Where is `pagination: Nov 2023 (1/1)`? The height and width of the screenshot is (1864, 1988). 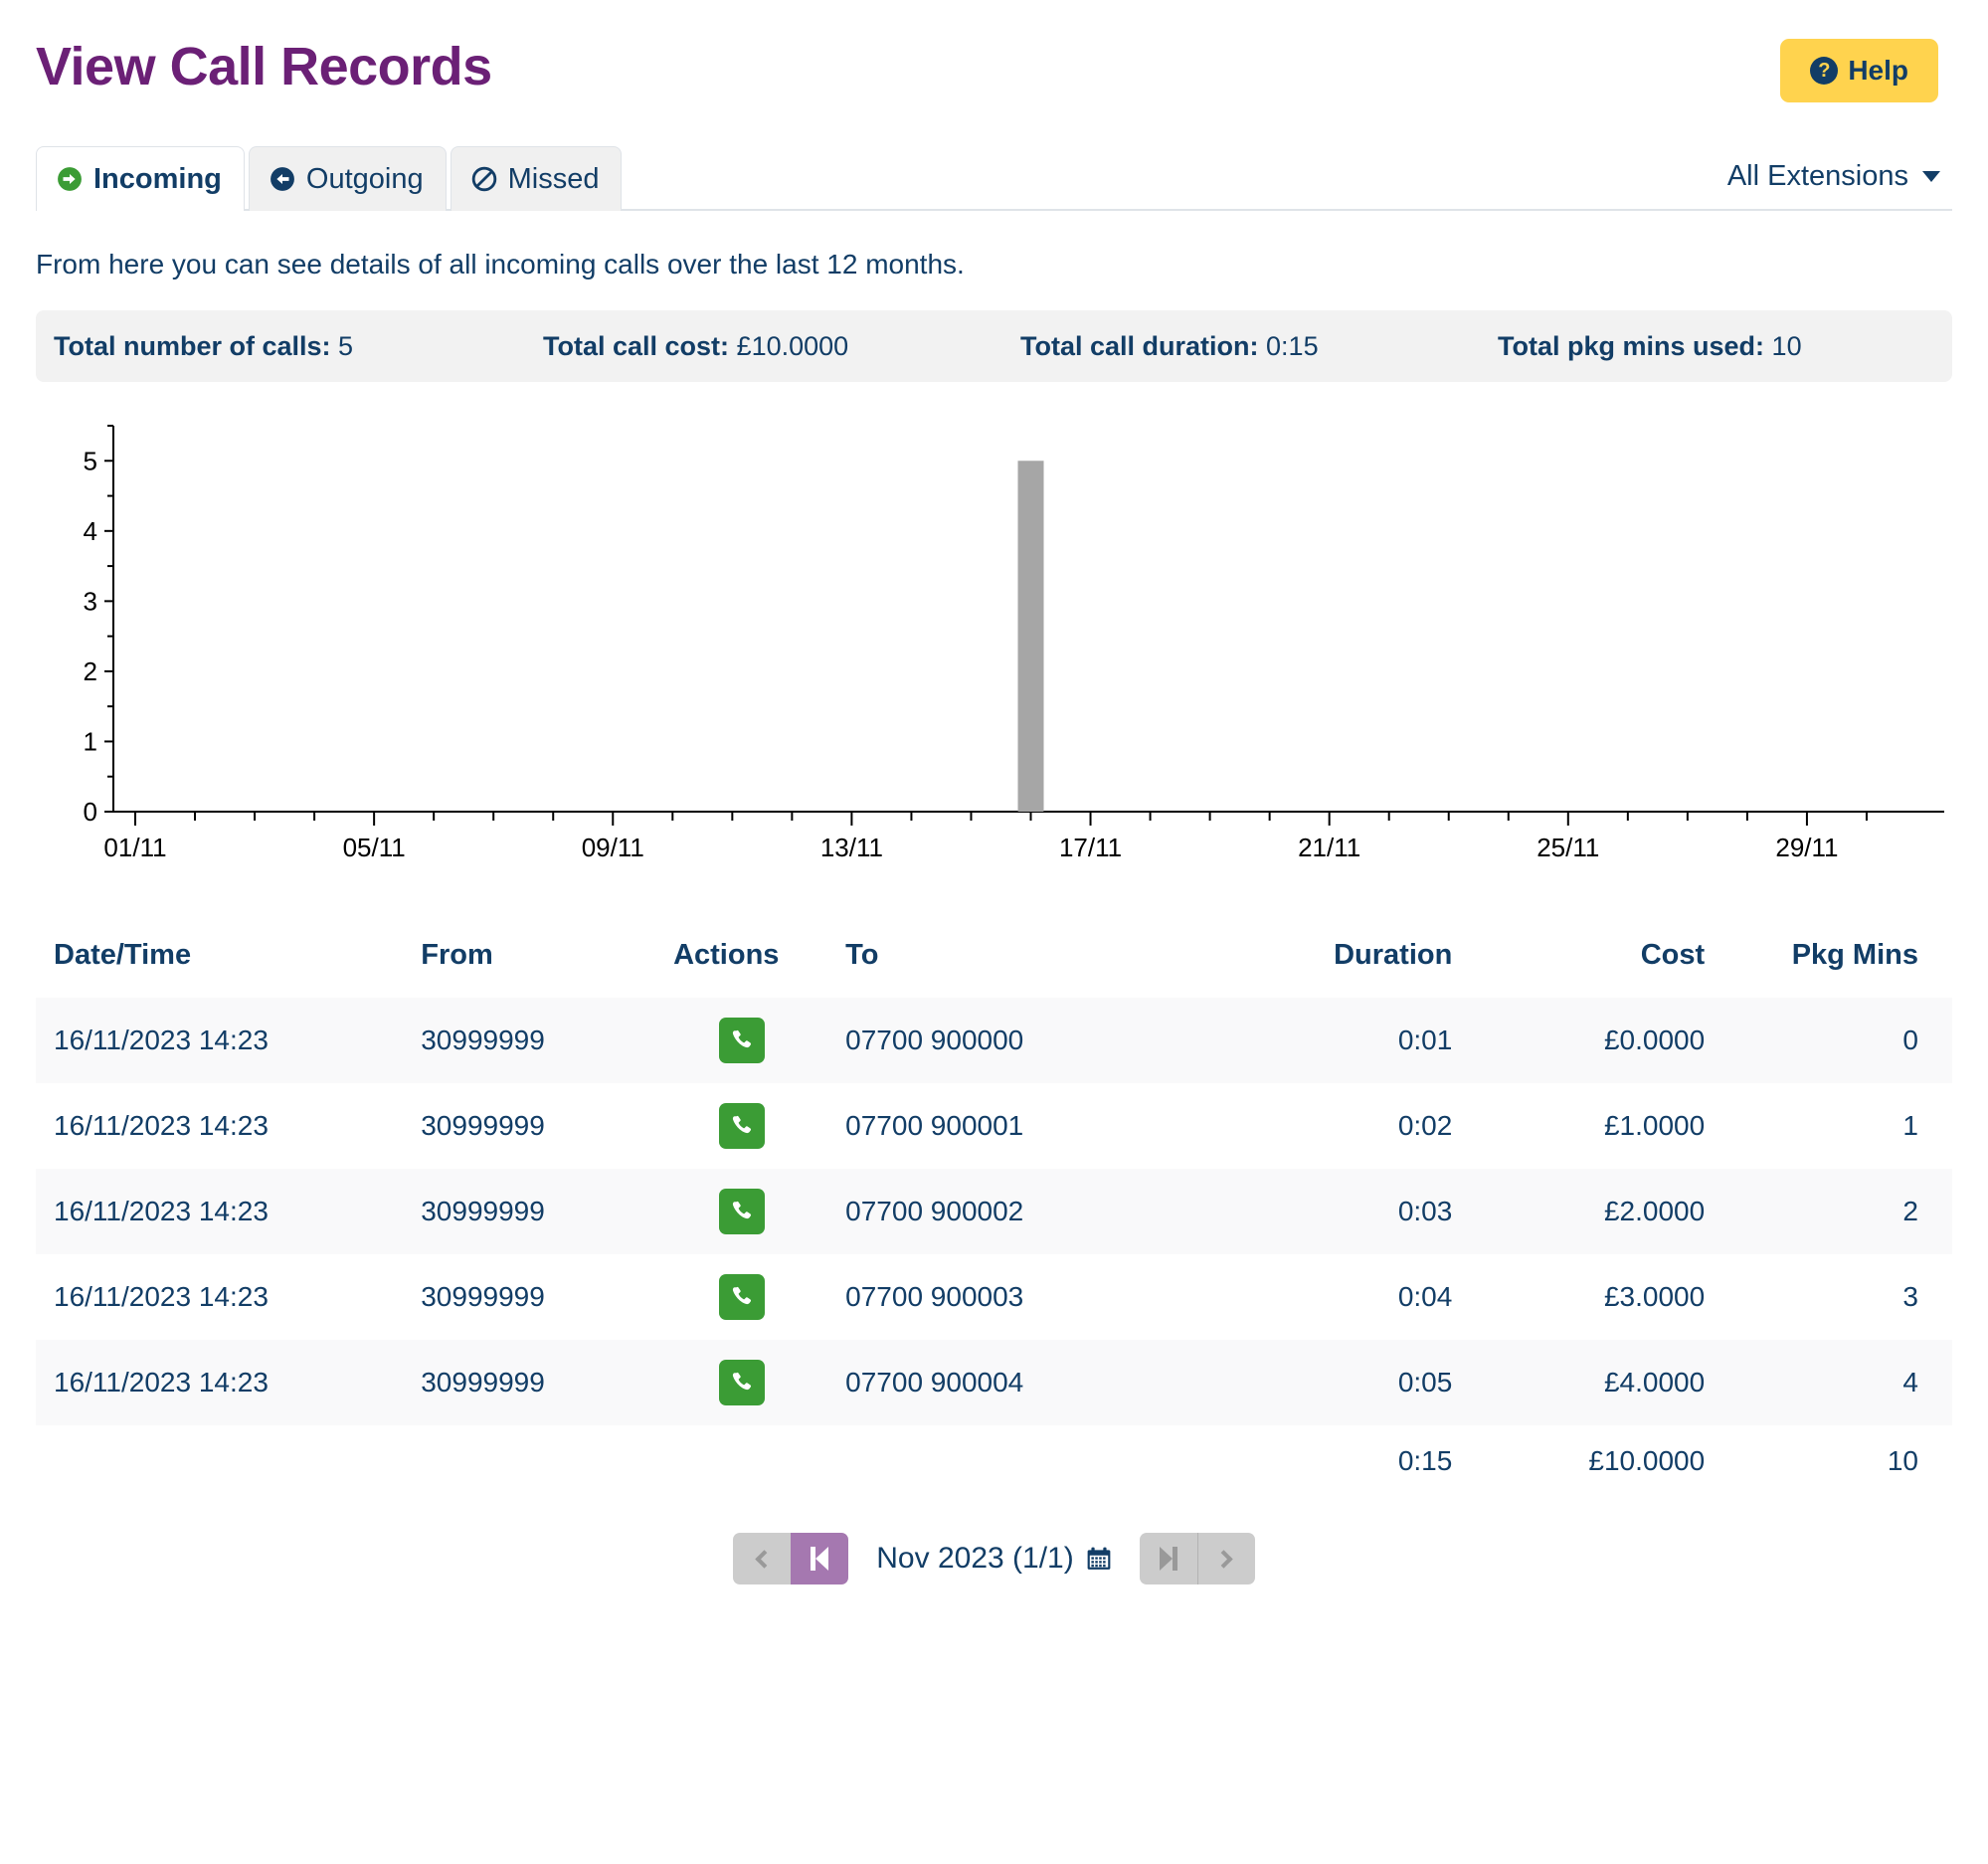 pagination: Nov 2023 (1/1) is located at coordinates (994, 1559).